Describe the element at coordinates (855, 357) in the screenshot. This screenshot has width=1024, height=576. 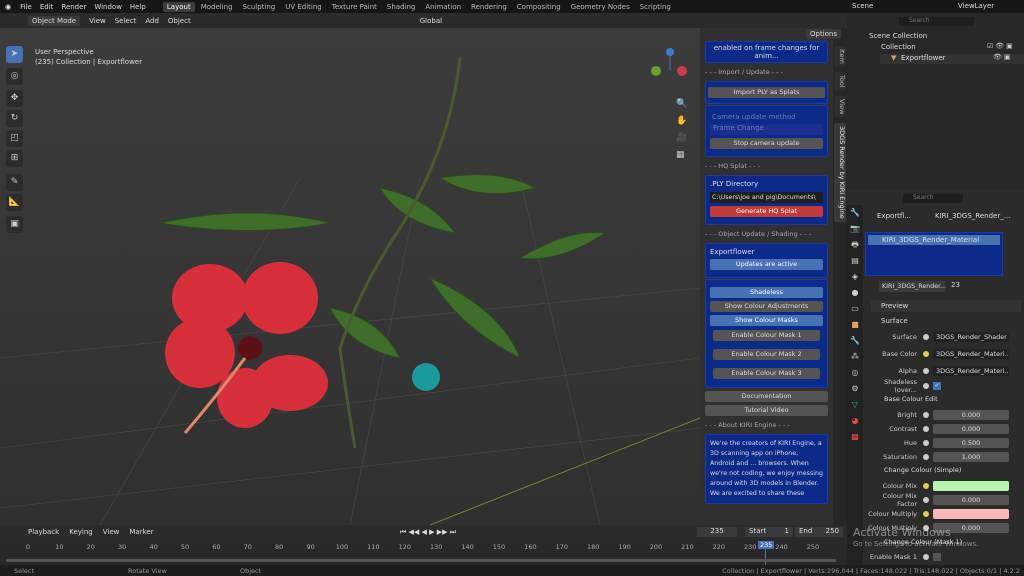
I see `particles-tab-icon: ⁂` at that location.